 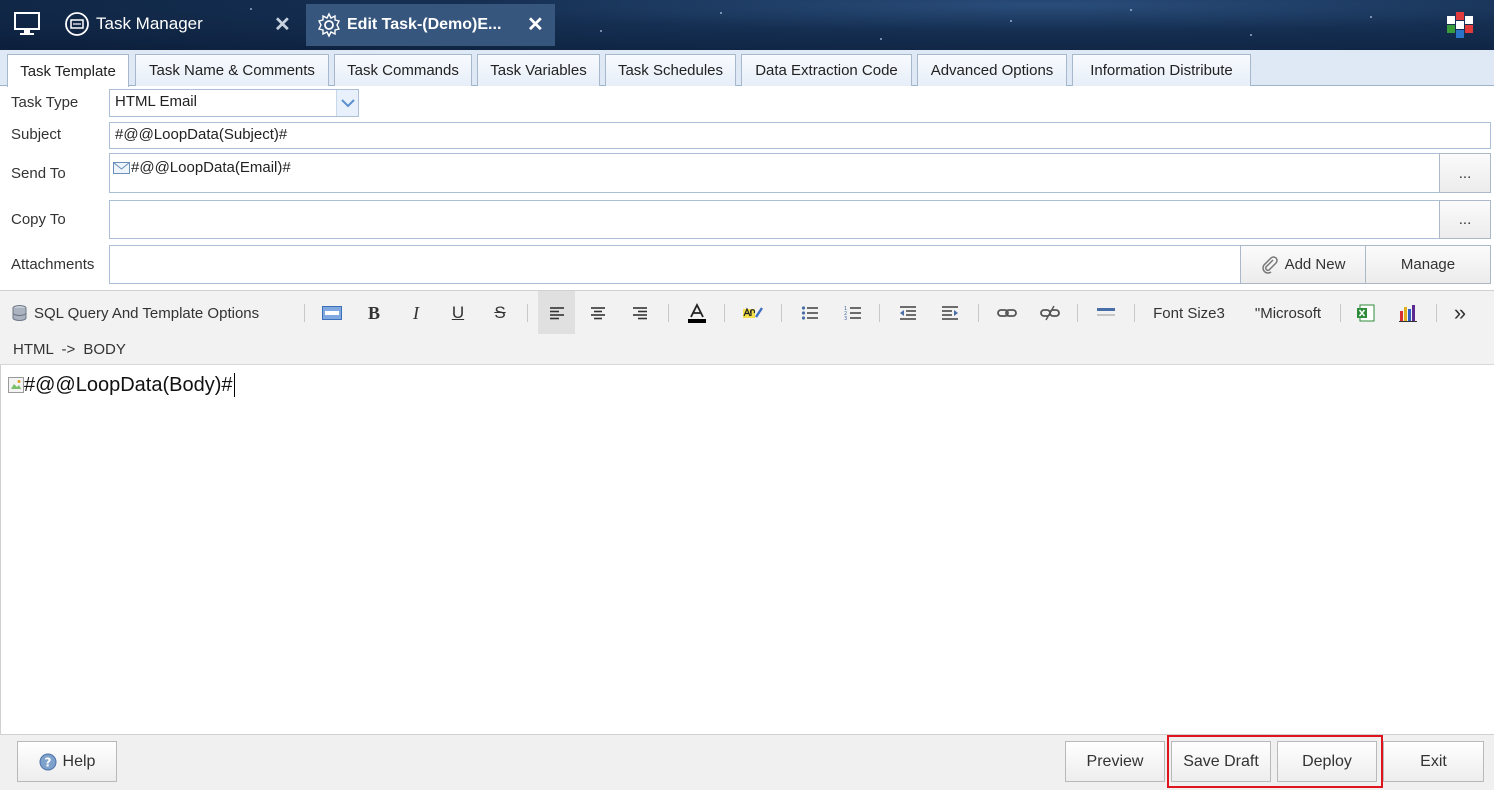 What do you see at coordinates (845, 318) in the screenshot?
I see `svg-text: 3` at bounding box center [845, 318].